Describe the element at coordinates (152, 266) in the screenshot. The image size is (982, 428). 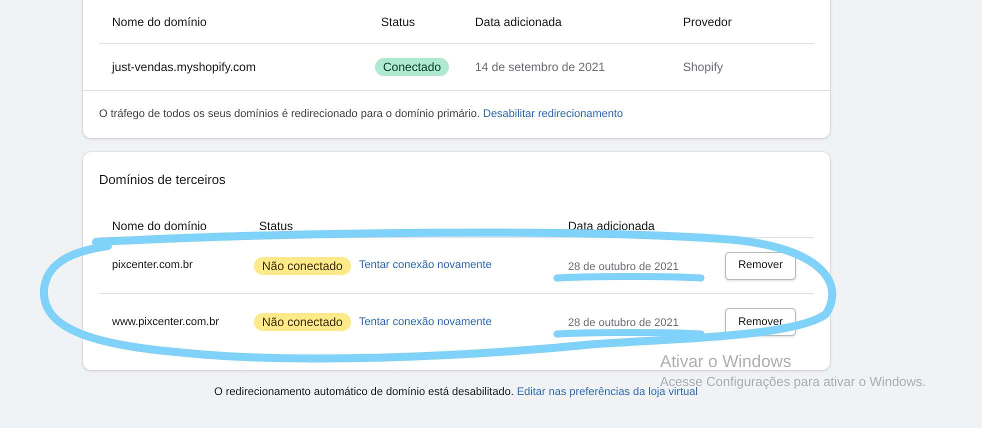
I see `domain-name: pixcenter.com.br` at that location.